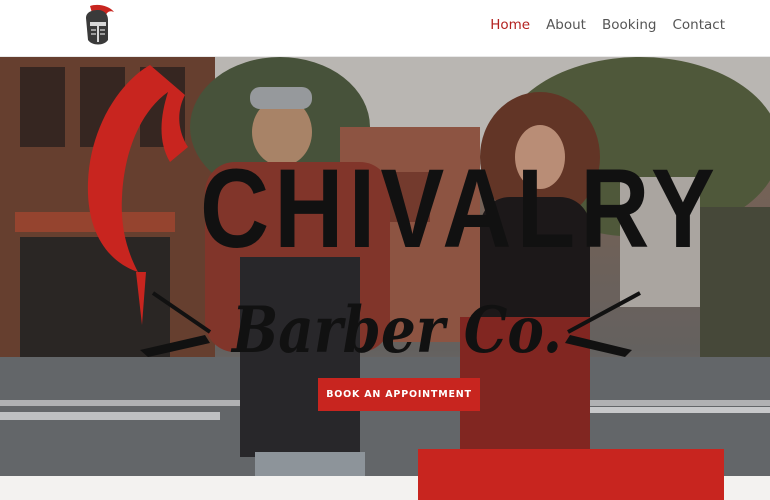 The width and height of the screenshot is (770, 500). Describe the element at coordinates (566, 25) in the screenshot. I see `nav-about: About` at that location.